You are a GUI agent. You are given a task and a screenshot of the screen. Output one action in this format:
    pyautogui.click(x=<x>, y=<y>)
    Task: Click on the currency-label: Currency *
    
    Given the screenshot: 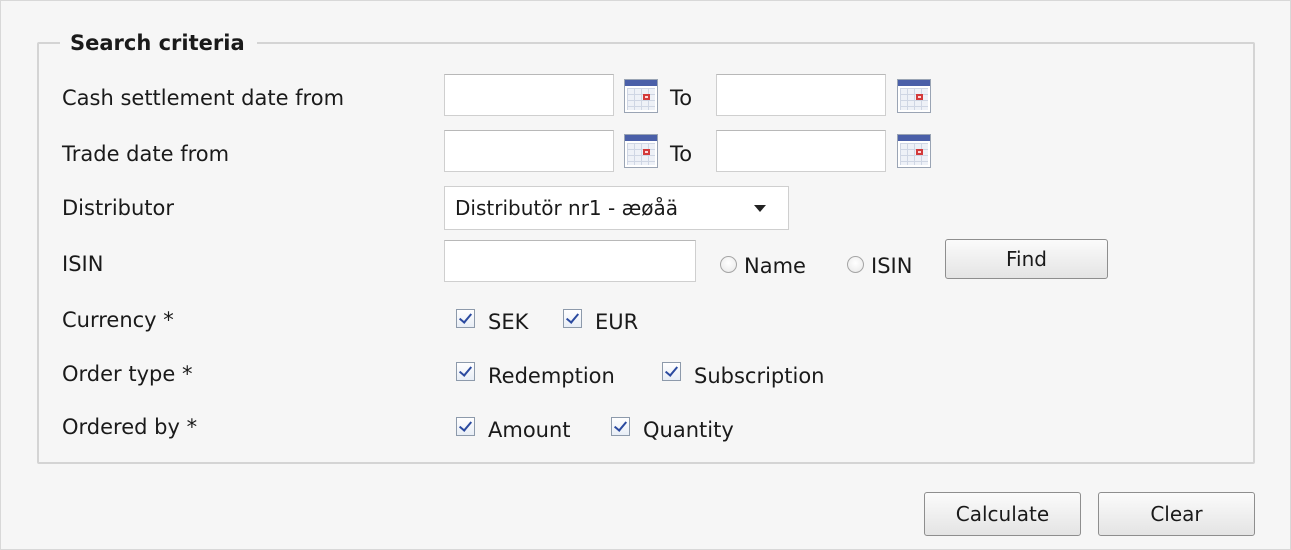 What is the action you would take?
    pyautogui.click(x=118, y=320)
    